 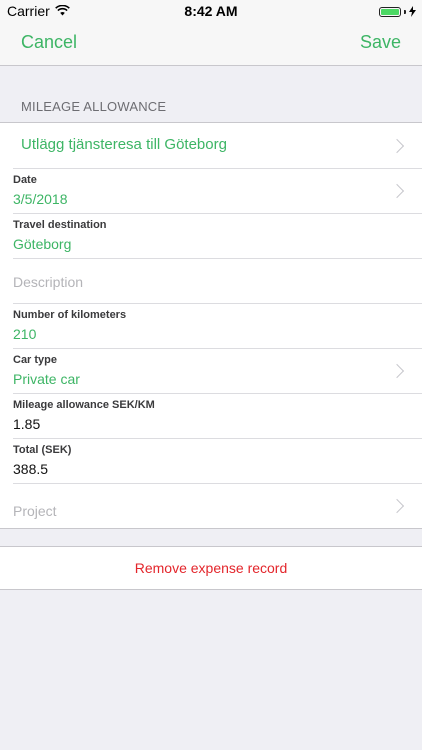 What do you see at coordinates (211, 44) in the screenshot?
I see `navigation-bar: Cancel Save` at bounding box center [211, 44].